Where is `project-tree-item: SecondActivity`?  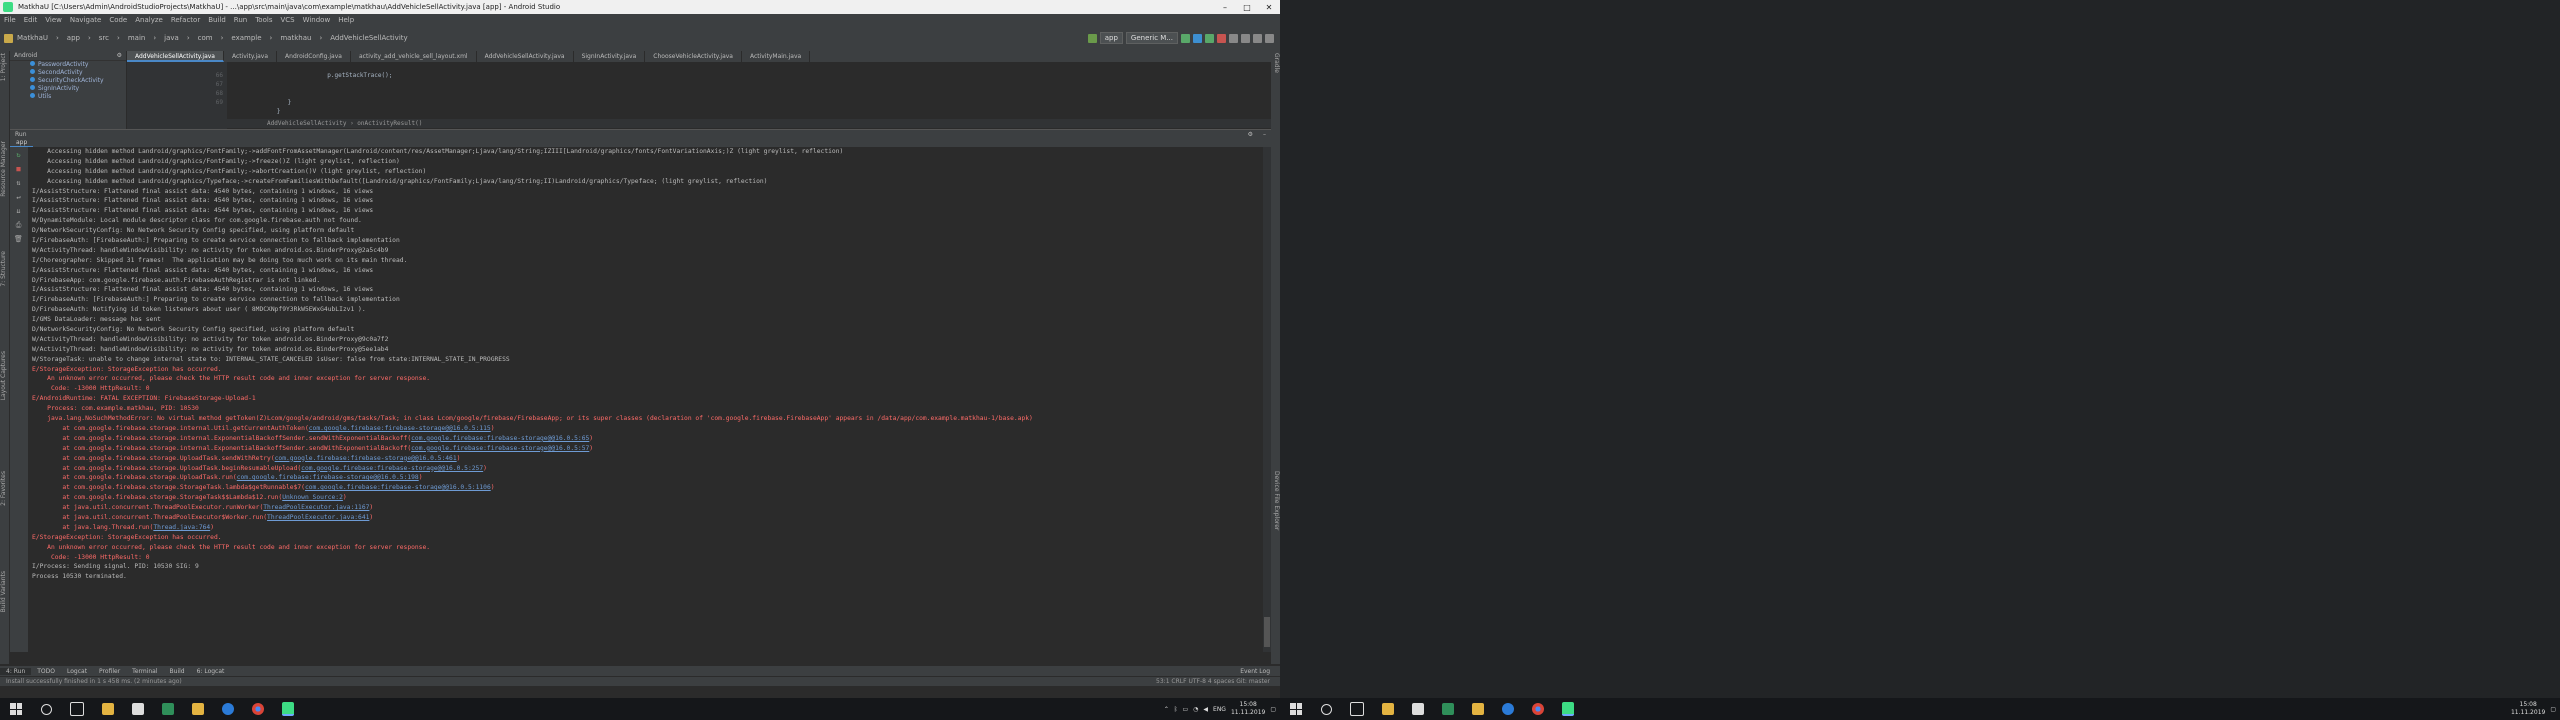
project-tree-item: SecondActivity is located at coordinates (68, 73).